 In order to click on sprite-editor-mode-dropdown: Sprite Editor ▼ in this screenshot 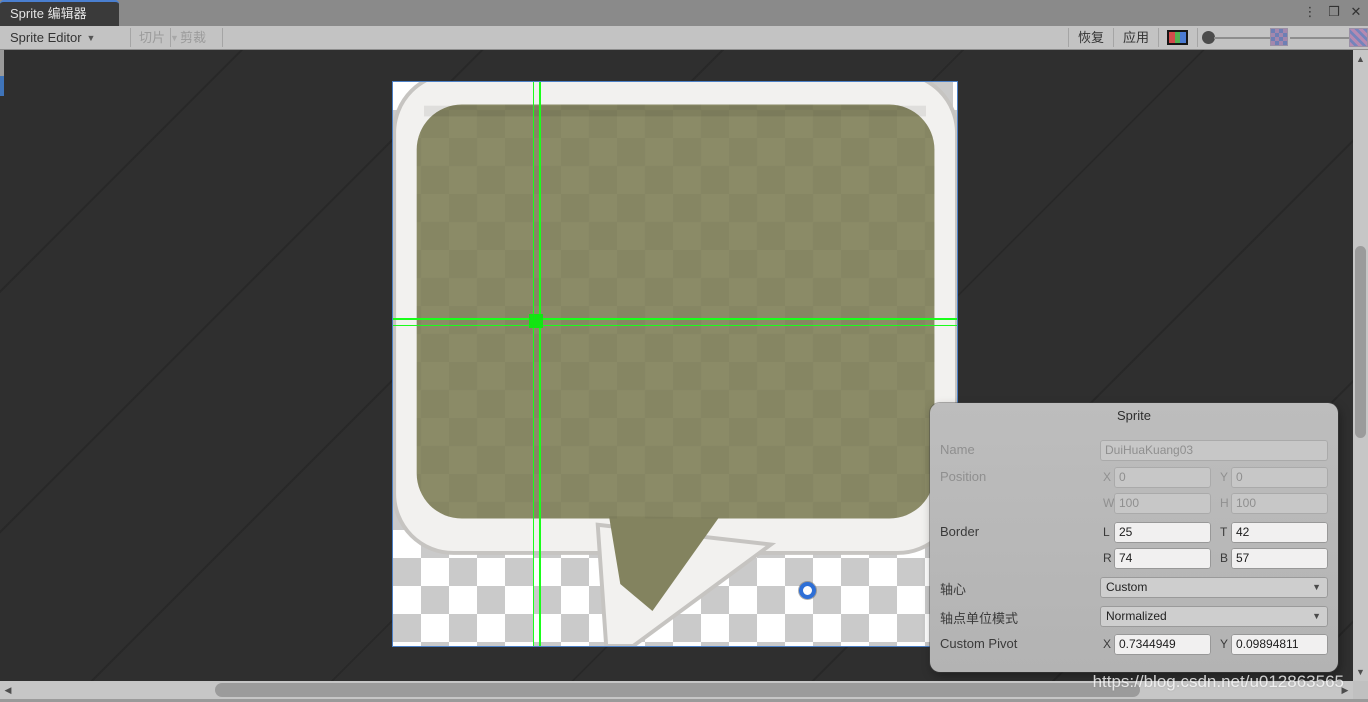, I will do `click(52, 37)`.